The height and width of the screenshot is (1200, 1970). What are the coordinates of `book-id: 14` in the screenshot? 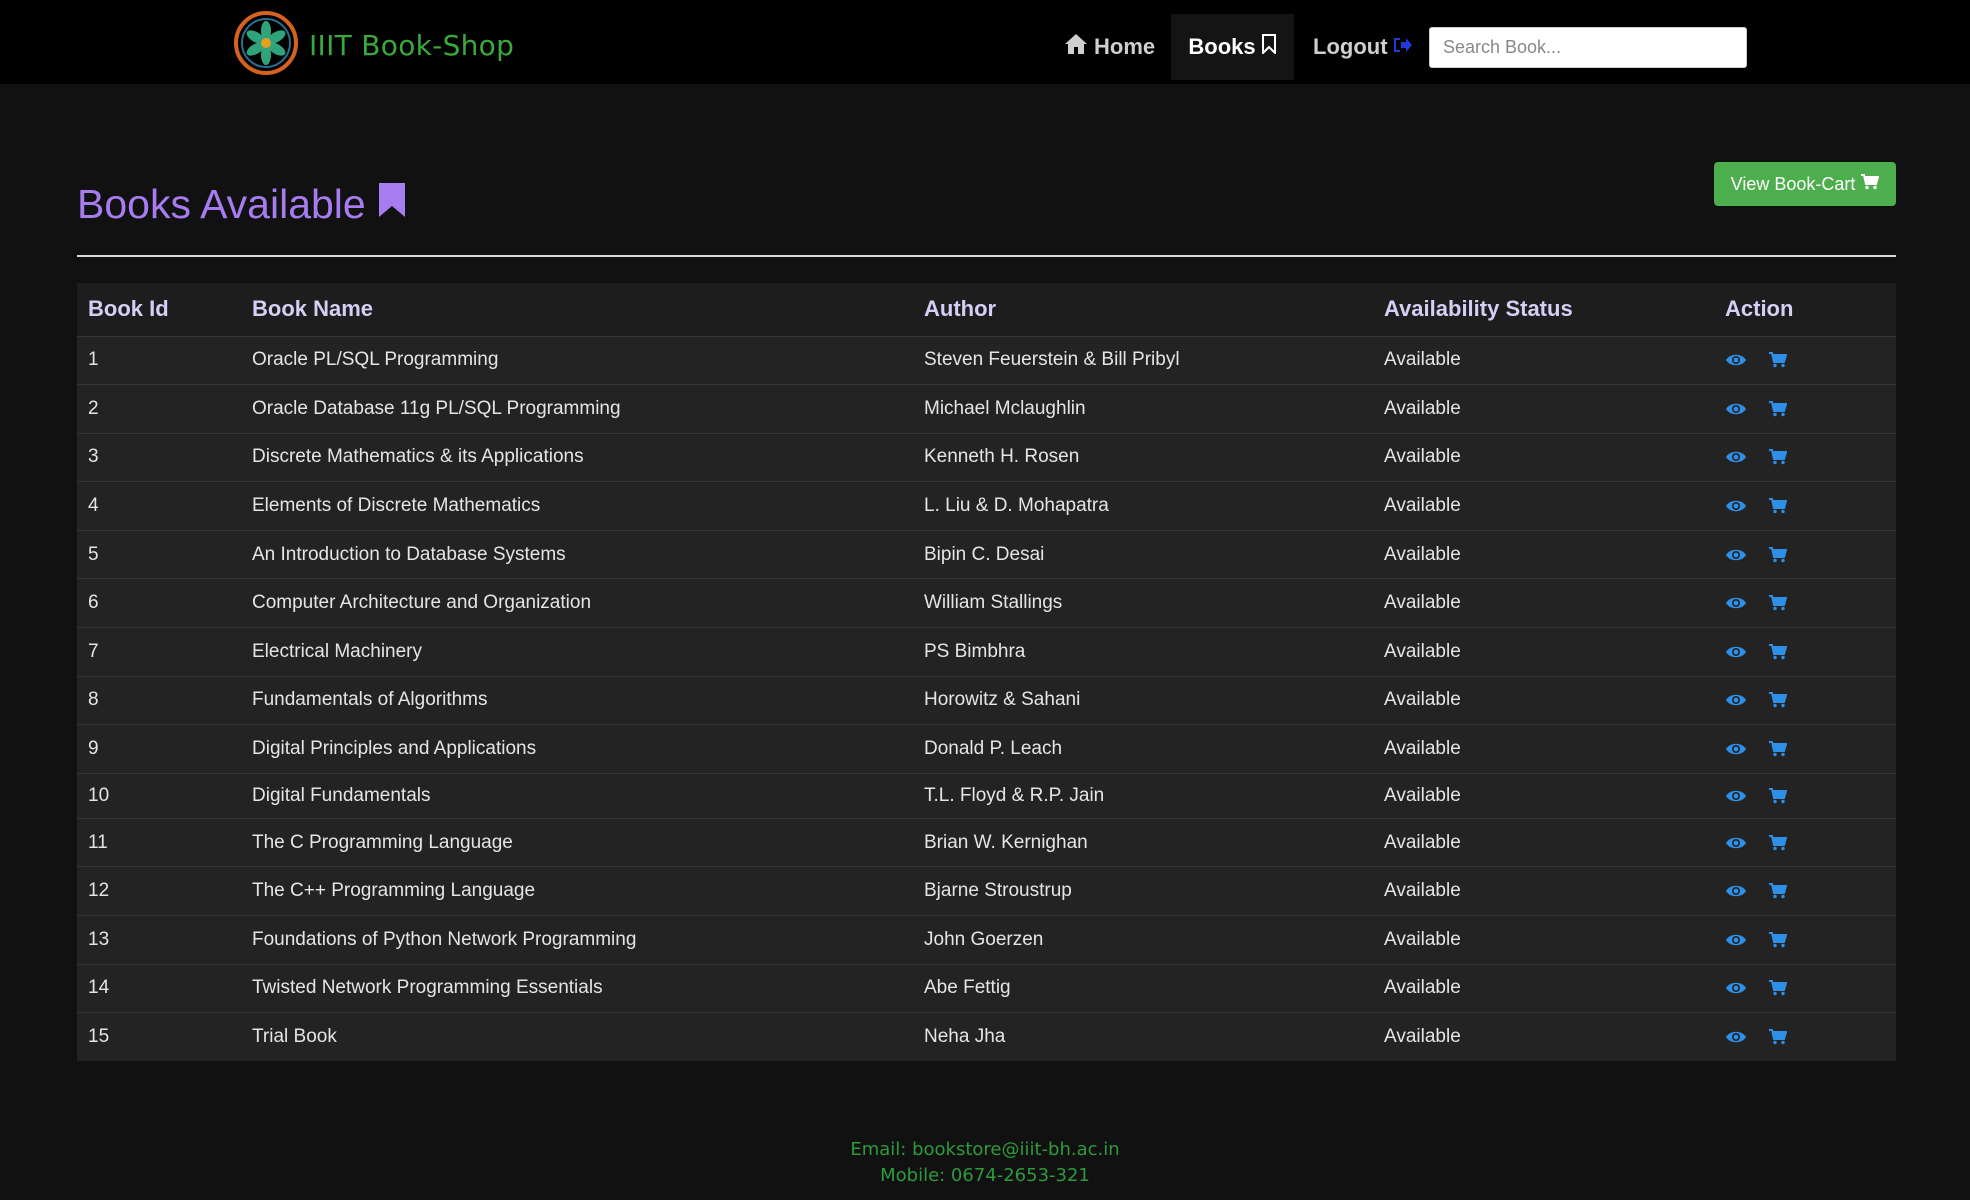 It's located at (99, 988).